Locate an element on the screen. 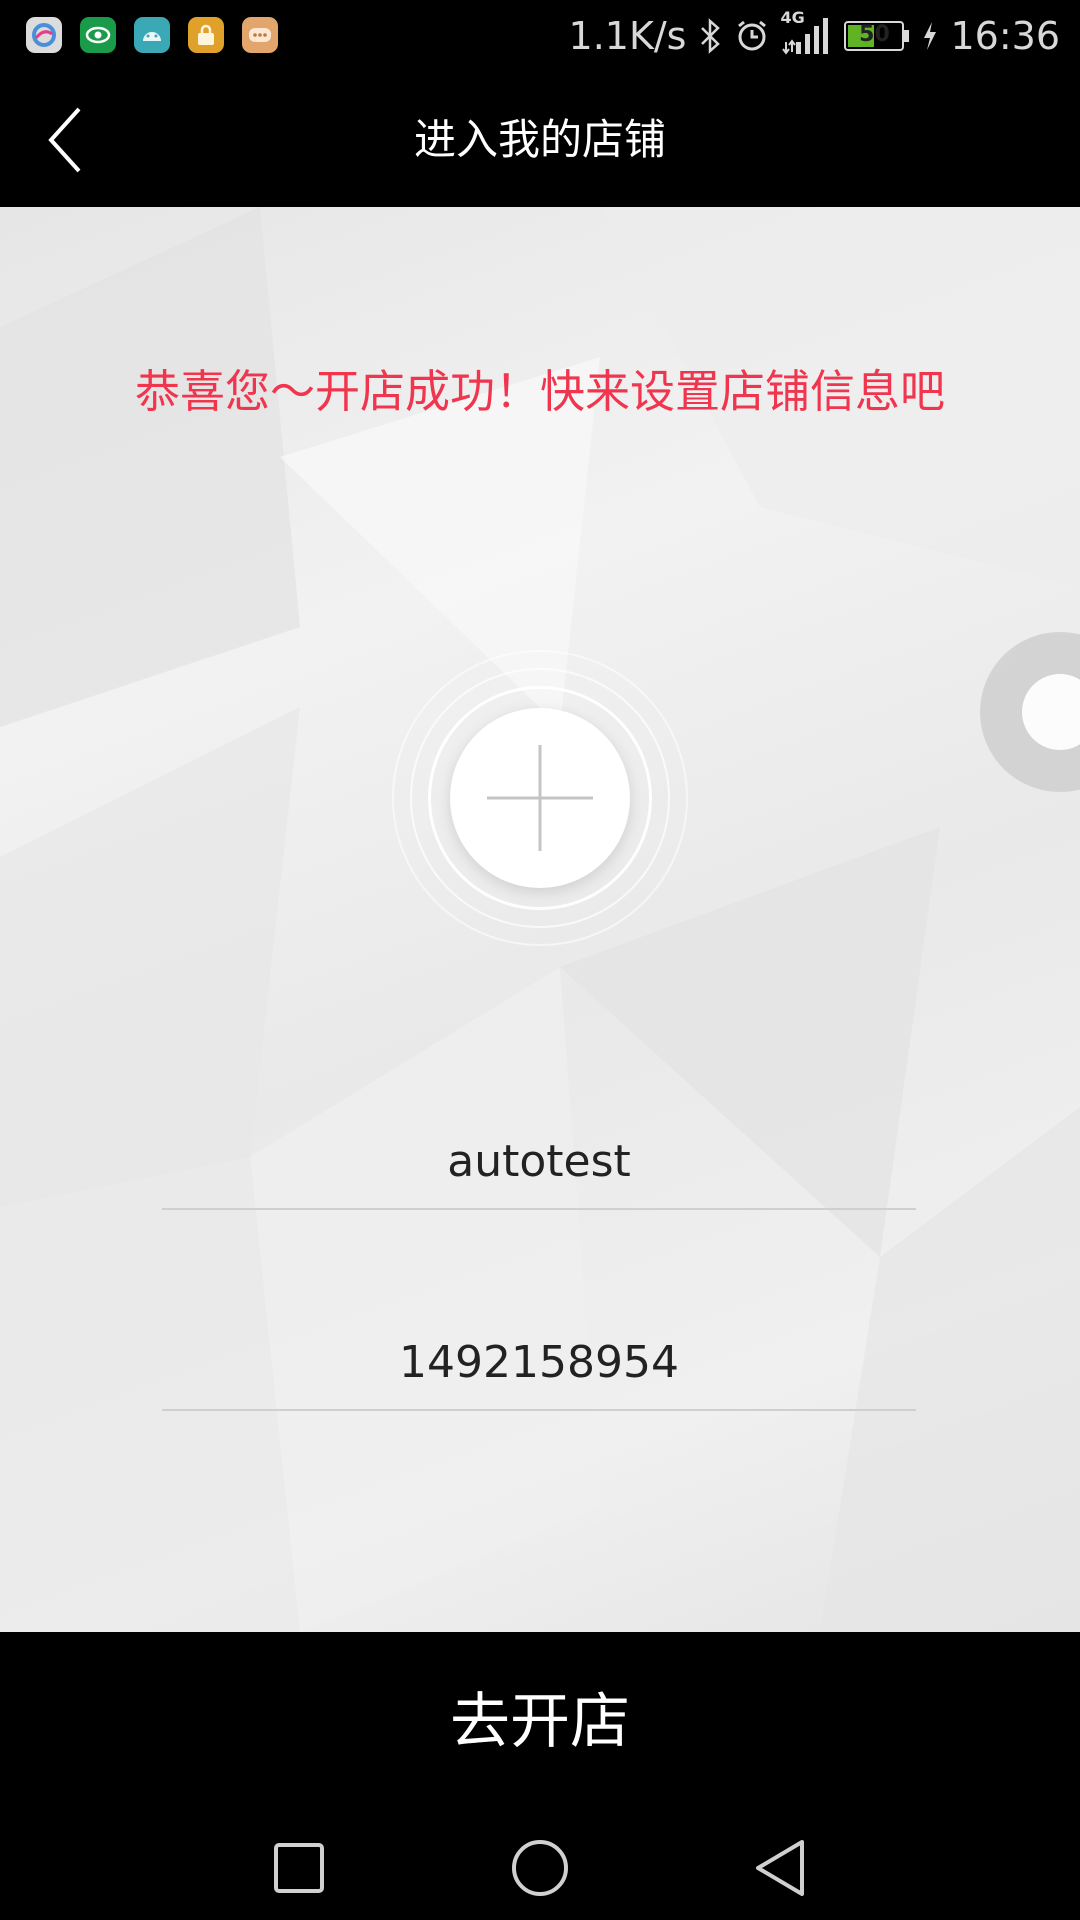 This screenshot has width=1080, height=1920. chevron-left-icon is located at coordinates (64, 140).